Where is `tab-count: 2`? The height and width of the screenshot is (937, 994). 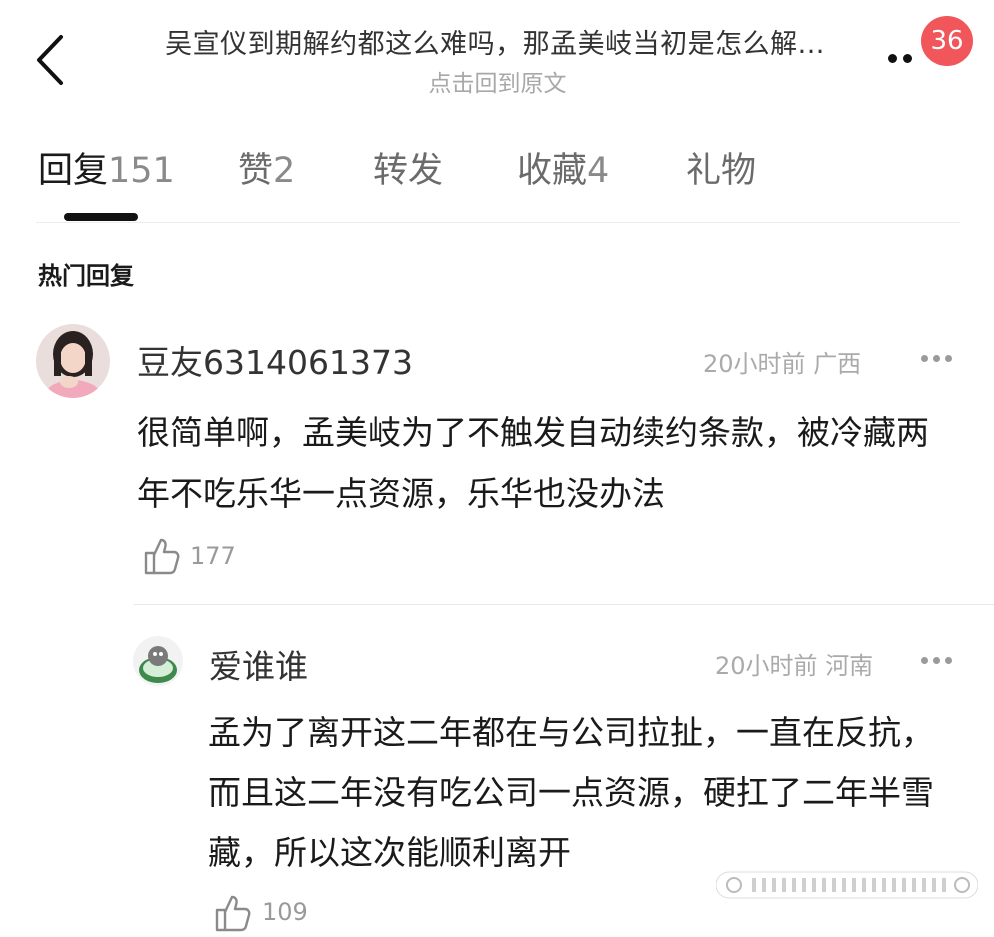
tab-count: 2 is located at coordinates (284, 171).